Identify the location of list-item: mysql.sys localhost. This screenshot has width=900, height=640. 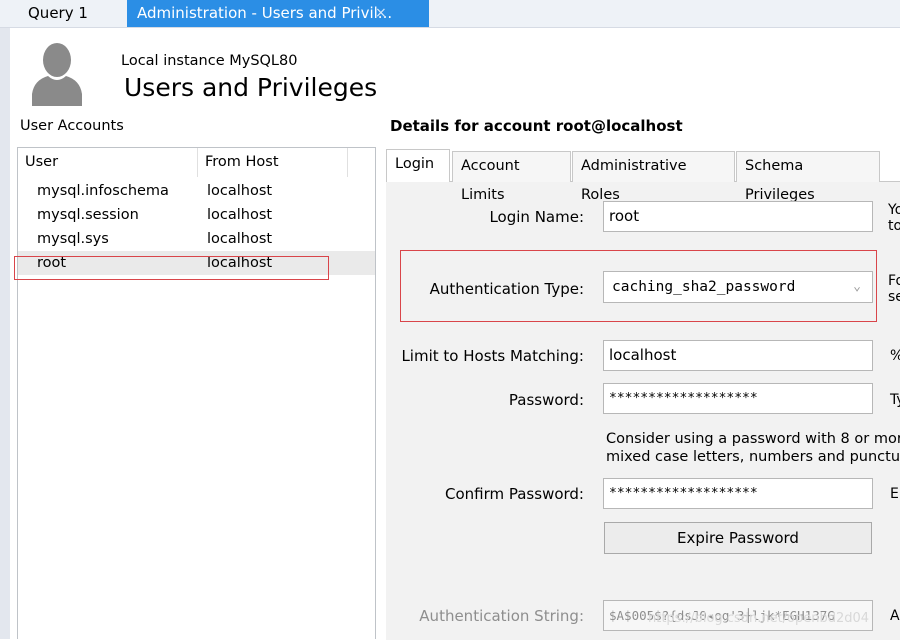
(196, 239).